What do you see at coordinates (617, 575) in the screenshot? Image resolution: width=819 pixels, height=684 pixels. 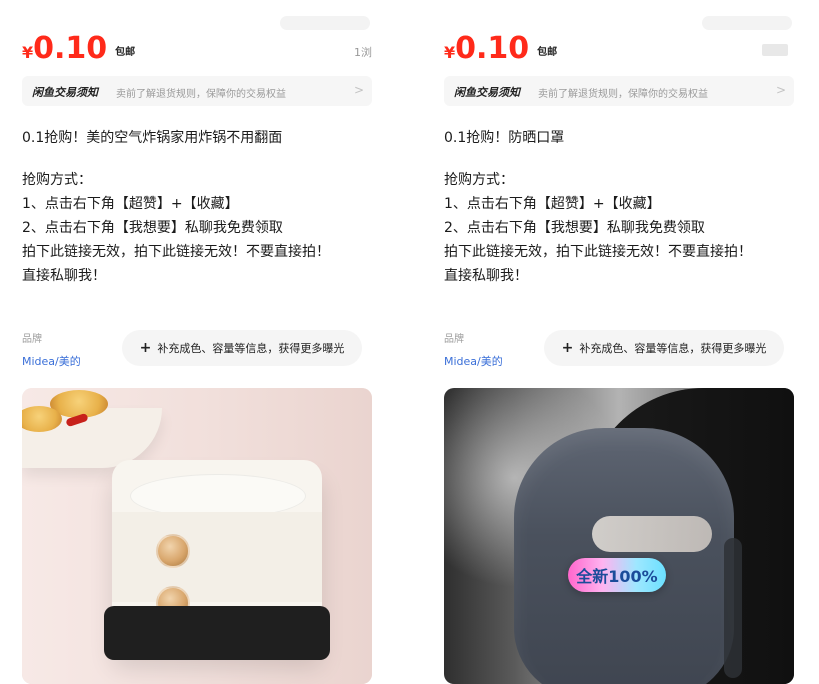 I see `new-condition-sticker: 全新100%` at bounding box center [617, 575].